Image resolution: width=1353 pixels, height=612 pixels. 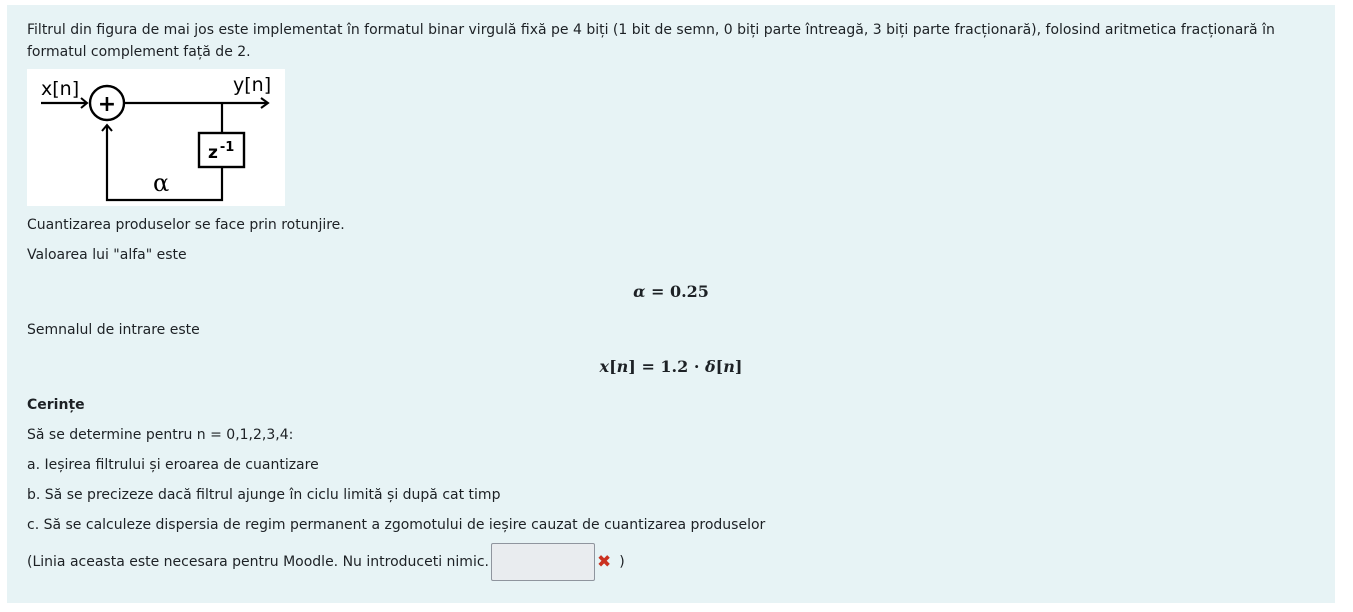 I want to click on filter-diagram: + z -1 x[n] y[n] α, so click(x=156, y=137).